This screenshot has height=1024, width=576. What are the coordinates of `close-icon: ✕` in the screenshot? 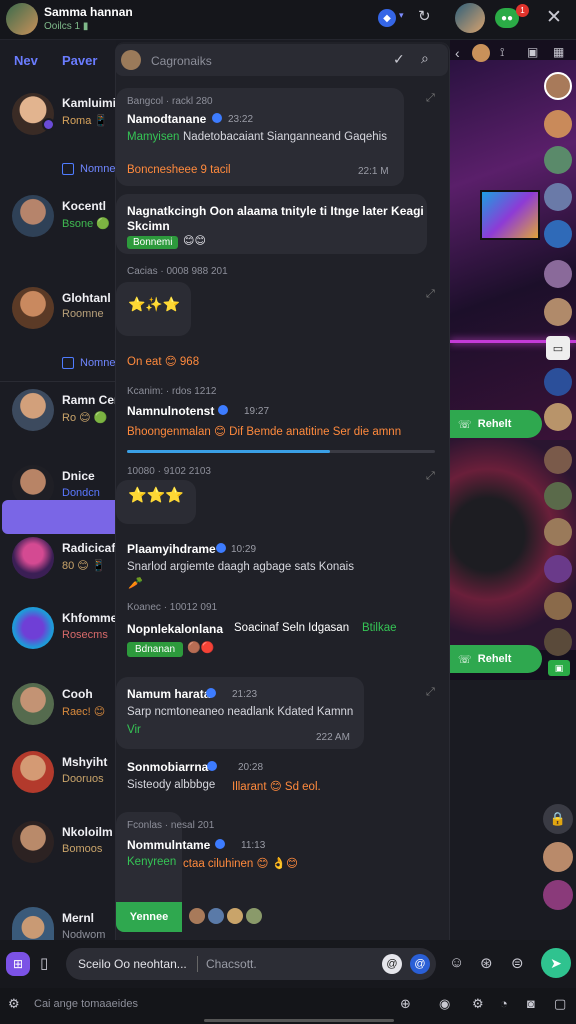 It's located at (554, 17).